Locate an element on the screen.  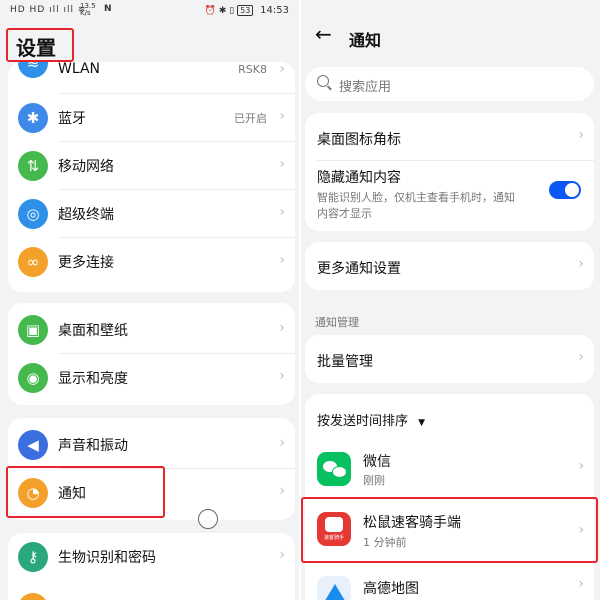
settings-item-super-device: ◎ 超级终端 › is located at coordinates (151, 214).